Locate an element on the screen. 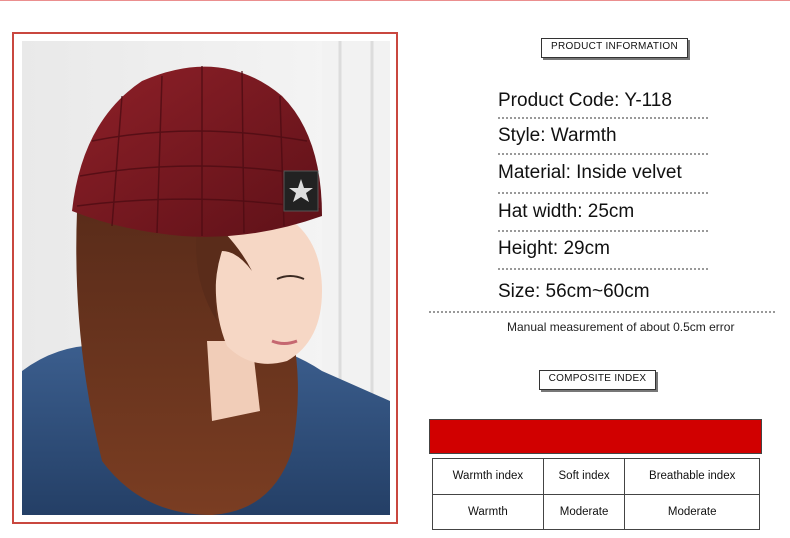  spec-height: Height: 29cm is located at coordinates (554, 248).